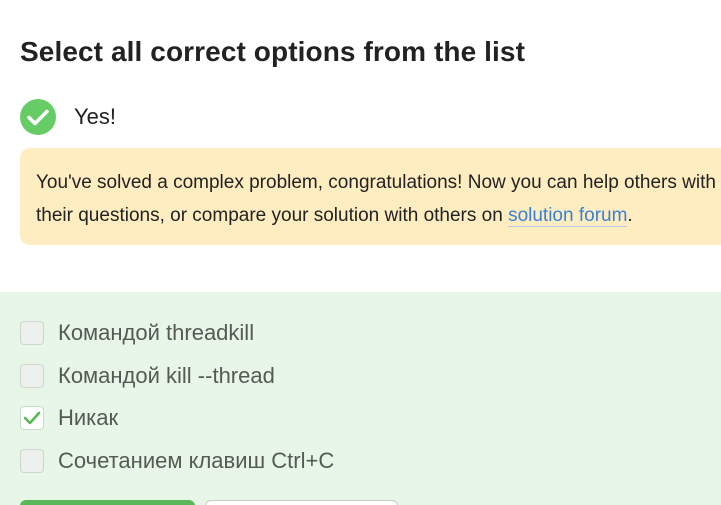 The height and width of the screenshot is (505, 721). Describe the element at coordinates (32, 376) in the screenshot. I see `option-2-checkbox` at that location.